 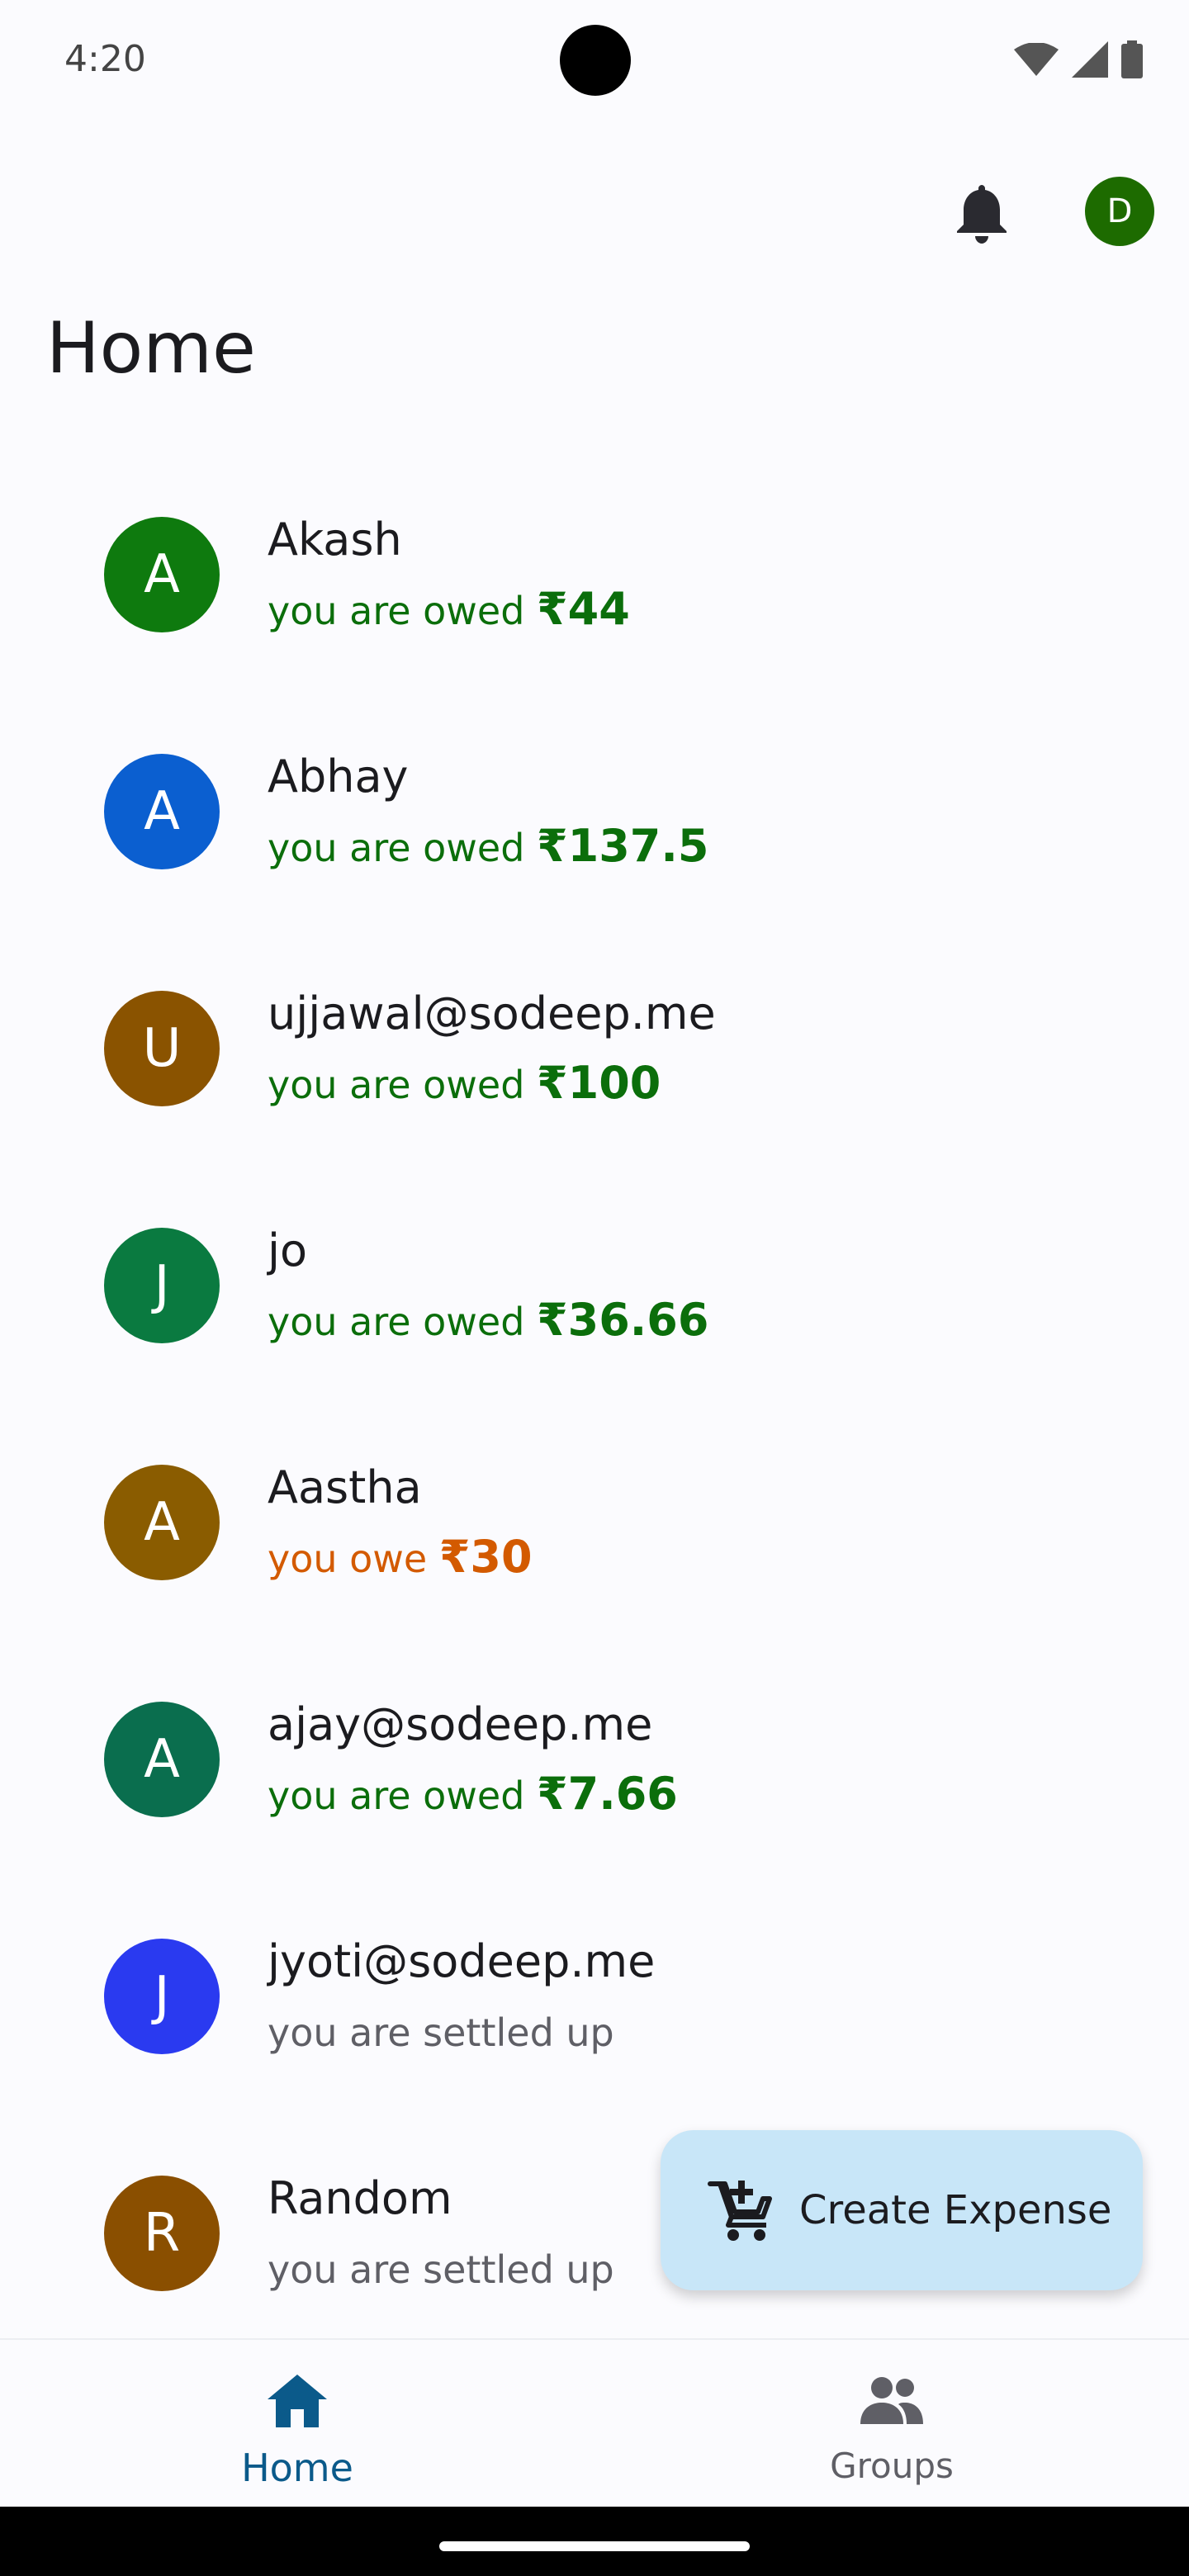 I want to click on create-expense-label: Create Expense, so click(x=955, y=2210).